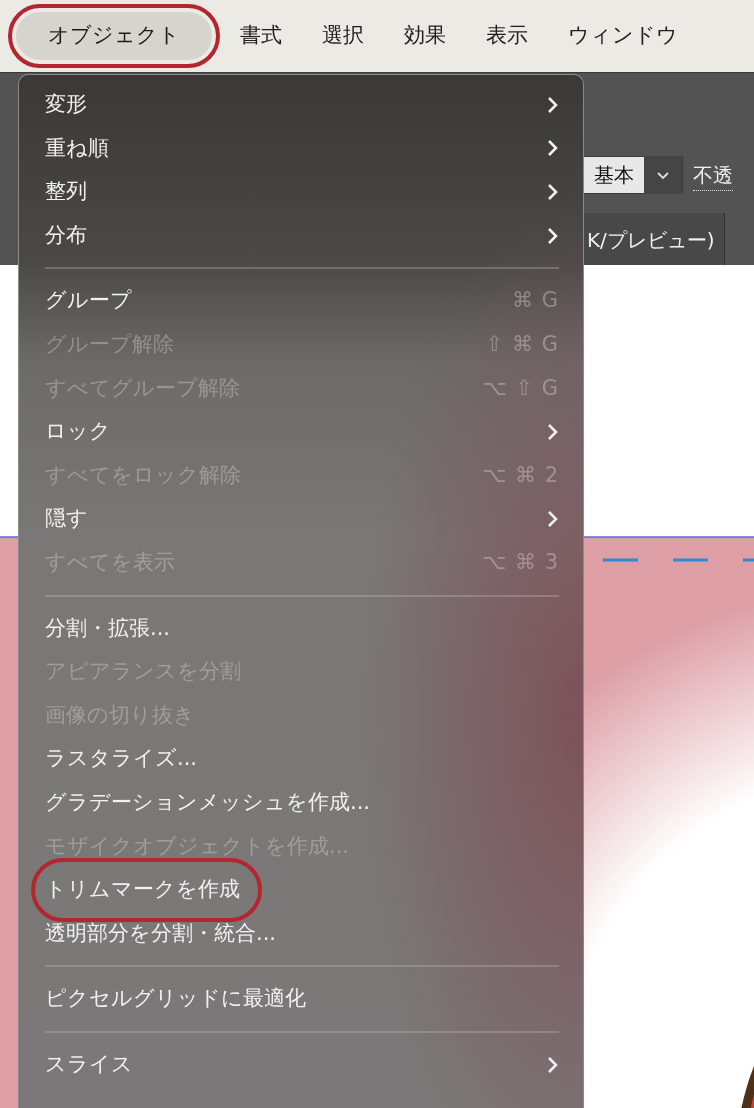 The image size is (754, 1108). What do you see at coordinates (114, 36) in the screenshot?
I see `menu-title: オブジェクト` at bounding box center [114, 36].